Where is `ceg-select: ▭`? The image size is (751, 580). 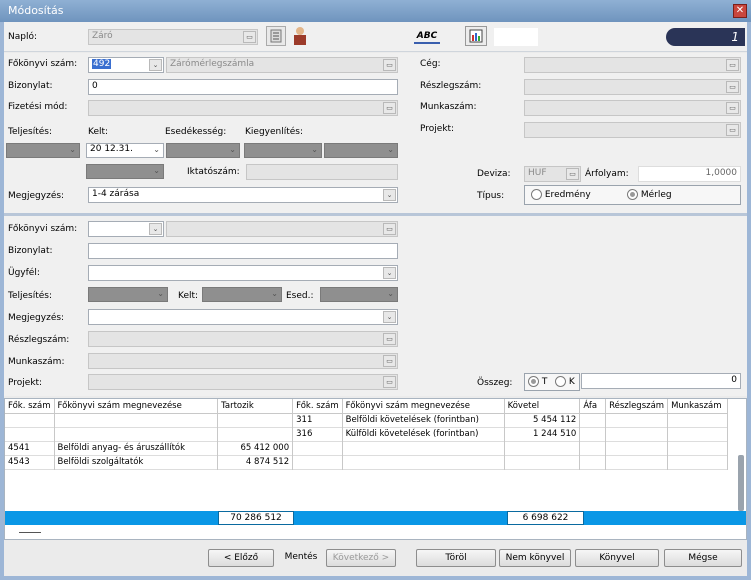 ceg-select: ▭ is located at coordinates (632, 65).